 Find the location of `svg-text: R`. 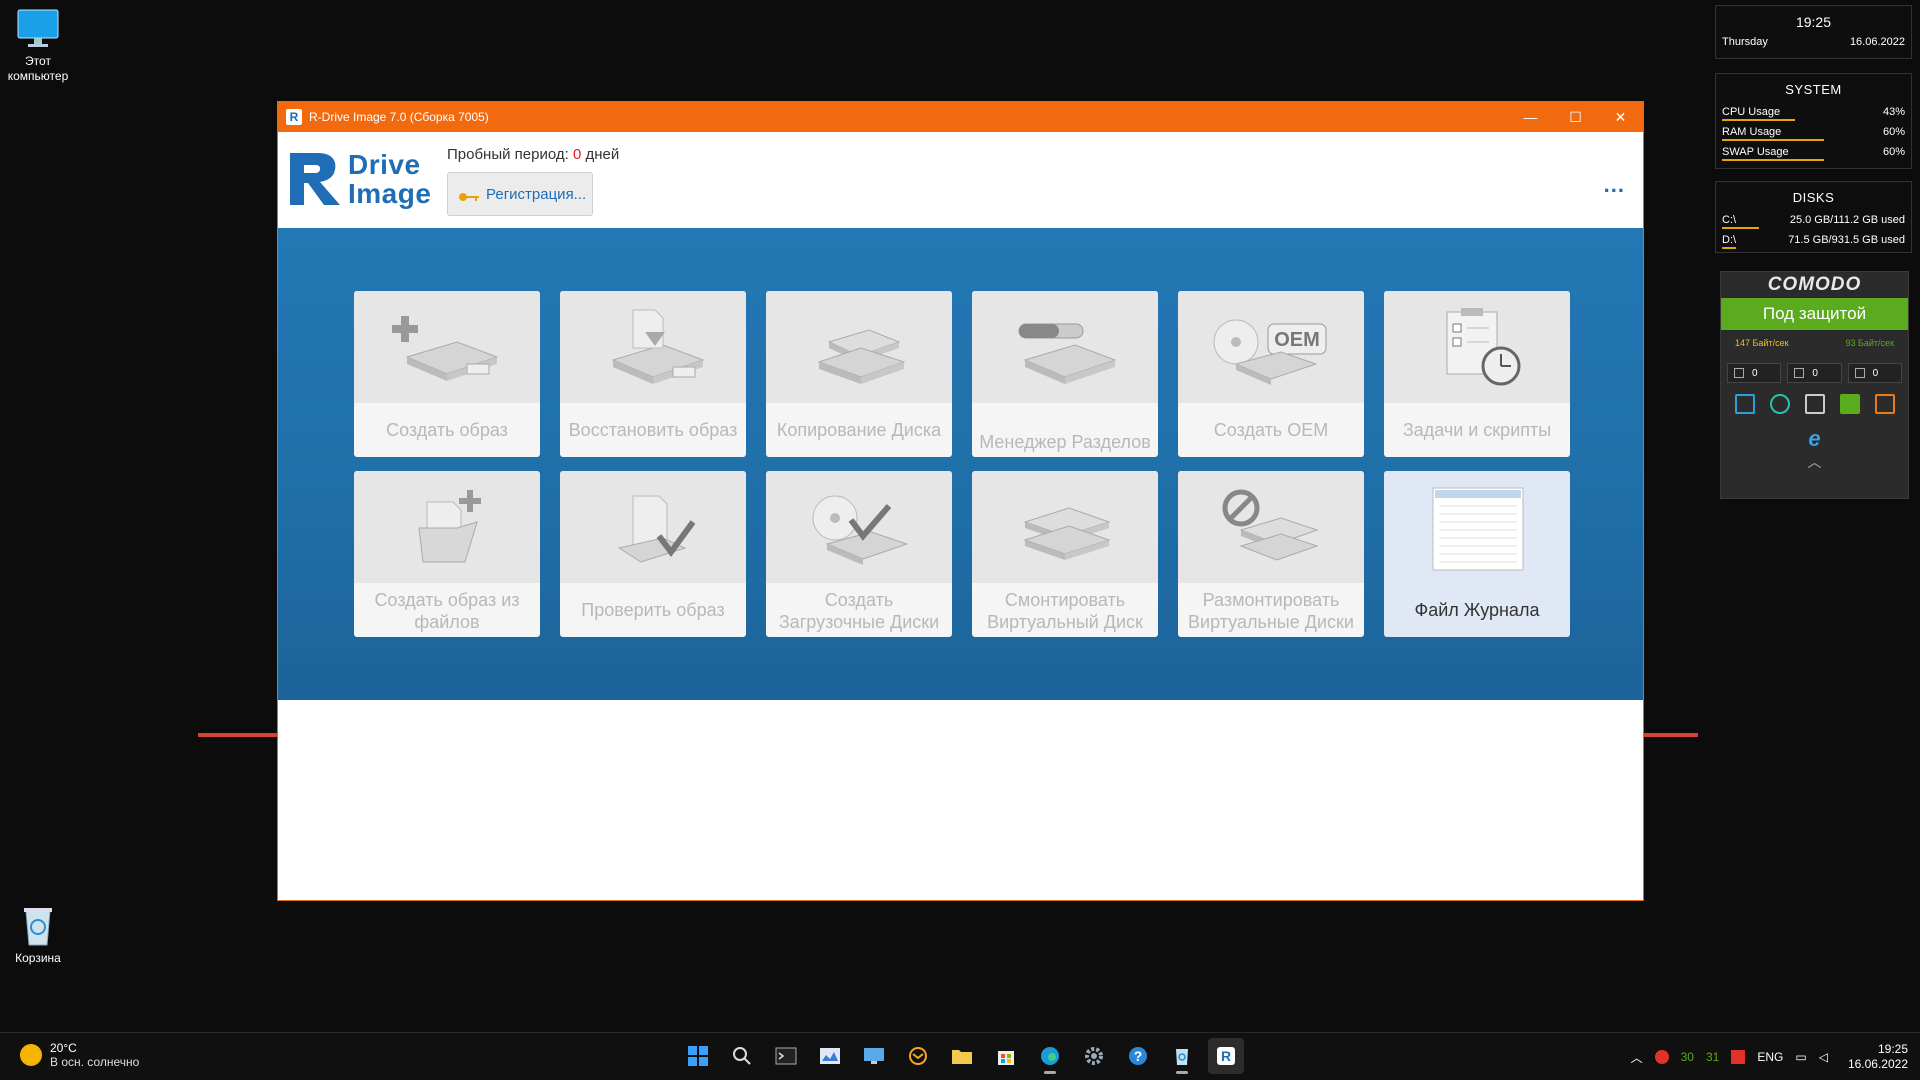

svg-text: R is located at coordinates (1226, 1056).